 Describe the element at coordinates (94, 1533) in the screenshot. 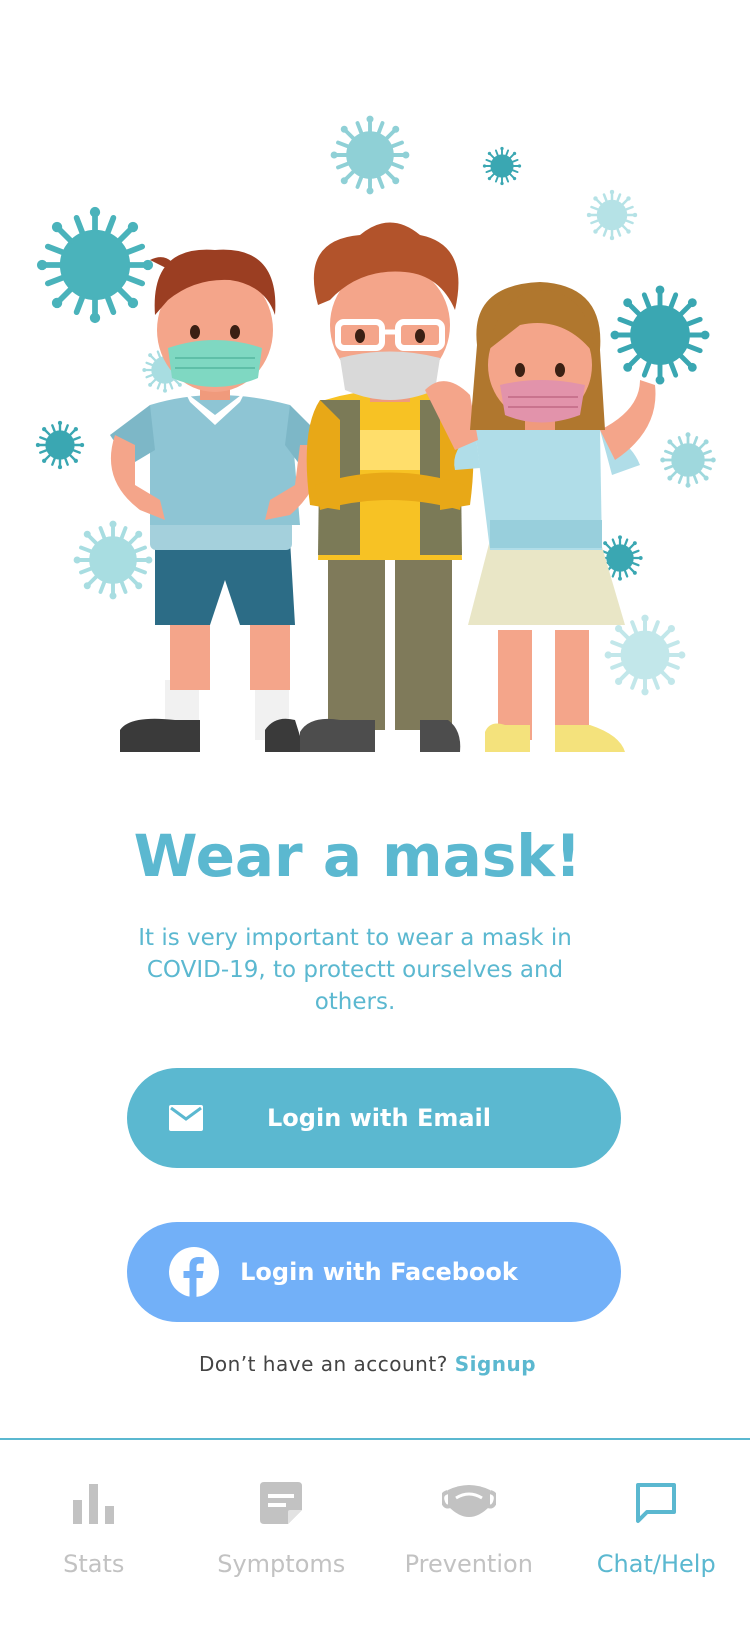

I see `nav-item-stats: Stats` at that location.